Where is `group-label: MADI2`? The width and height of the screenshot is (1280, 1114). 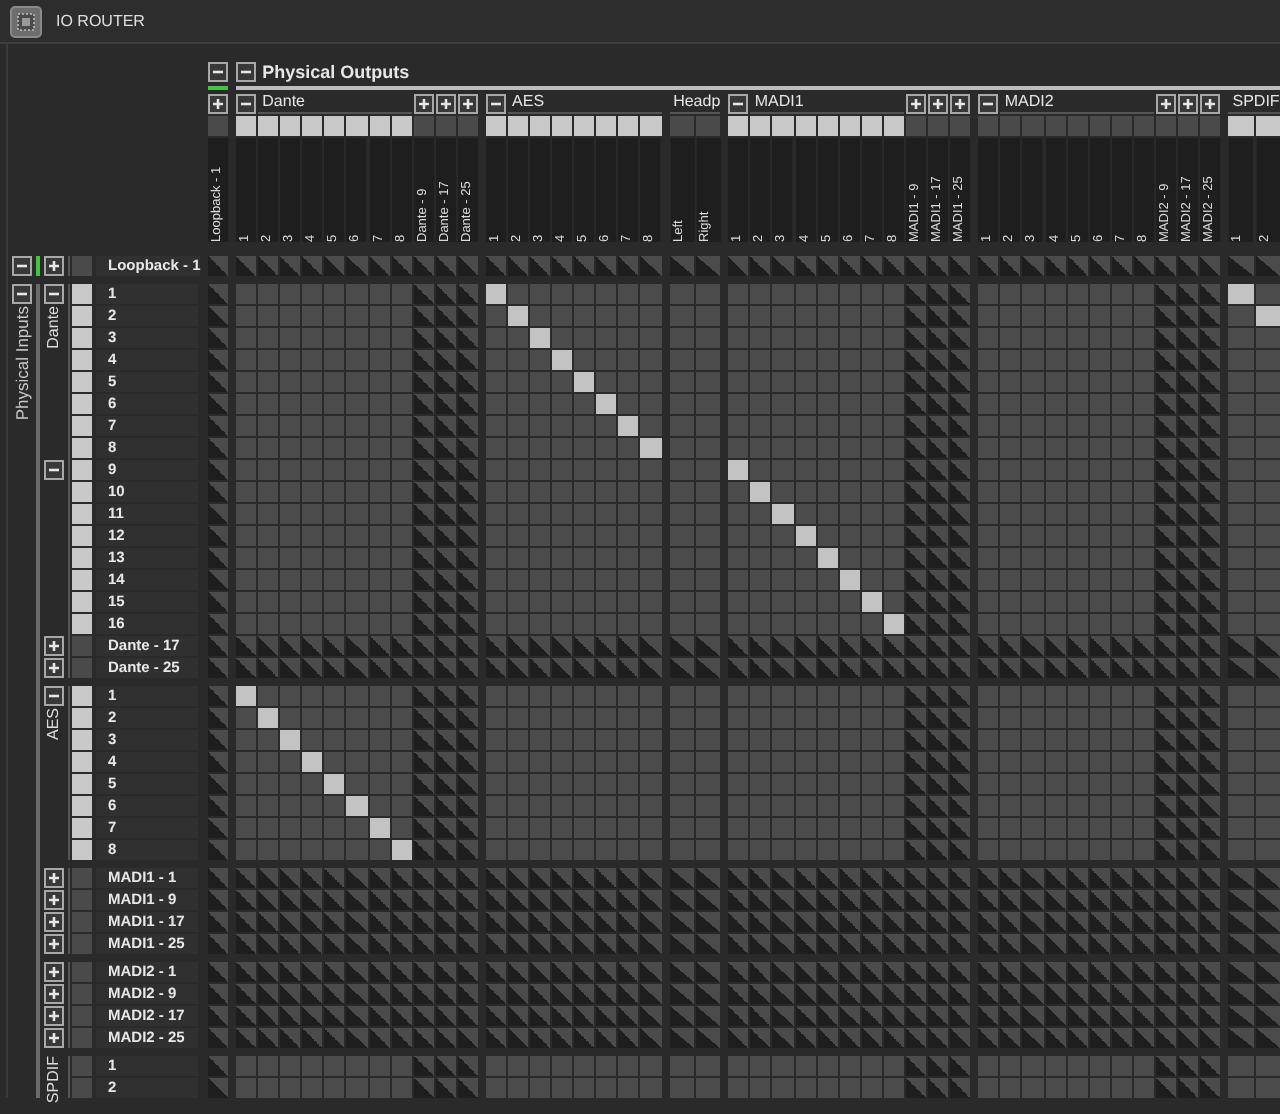
group-label: MADI2 is located at coordinates (1077, 103).